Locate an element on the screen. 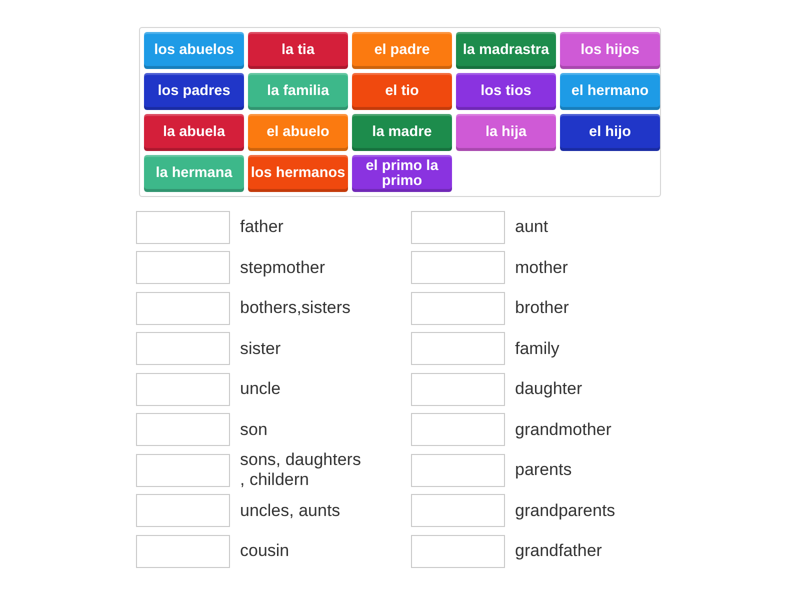 Image resolution: width=800 pixels, height=600 pixels. word-tile: los tios is located at coordinates (506, 91).